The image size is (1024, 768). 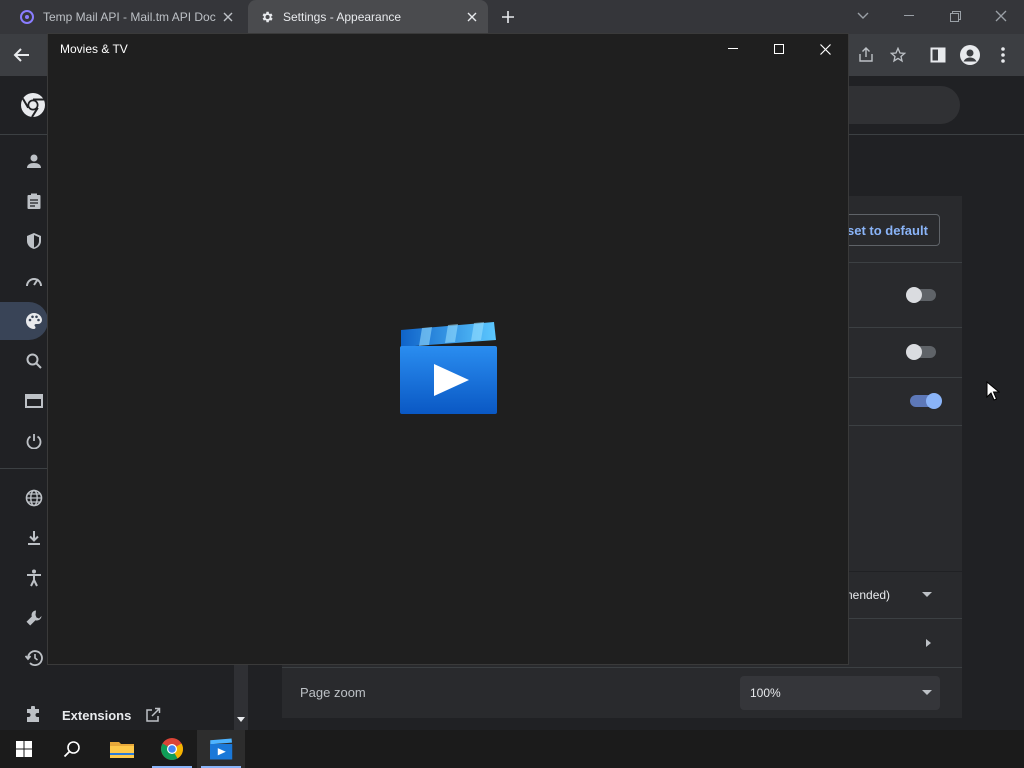 I want to click on bookmark-star-icon, so click(x=898, y=55).